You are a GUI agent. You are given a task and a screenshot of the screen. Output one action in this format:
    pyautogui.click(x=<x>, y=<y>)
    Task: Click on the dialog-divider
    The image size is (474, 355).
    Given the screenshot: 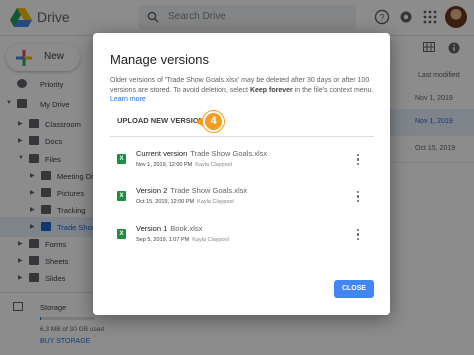 What is the action you would take?
    pyautogui.click(x=242, y=136)
    